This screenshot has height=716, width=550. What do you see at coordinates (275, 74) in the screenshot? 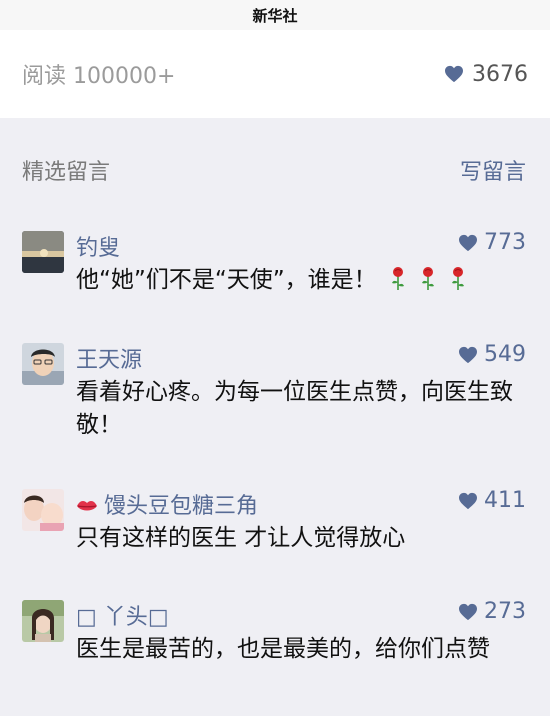
I see `article-stats: 阅读 100000+ 3676` at bounding box center [275, 74].